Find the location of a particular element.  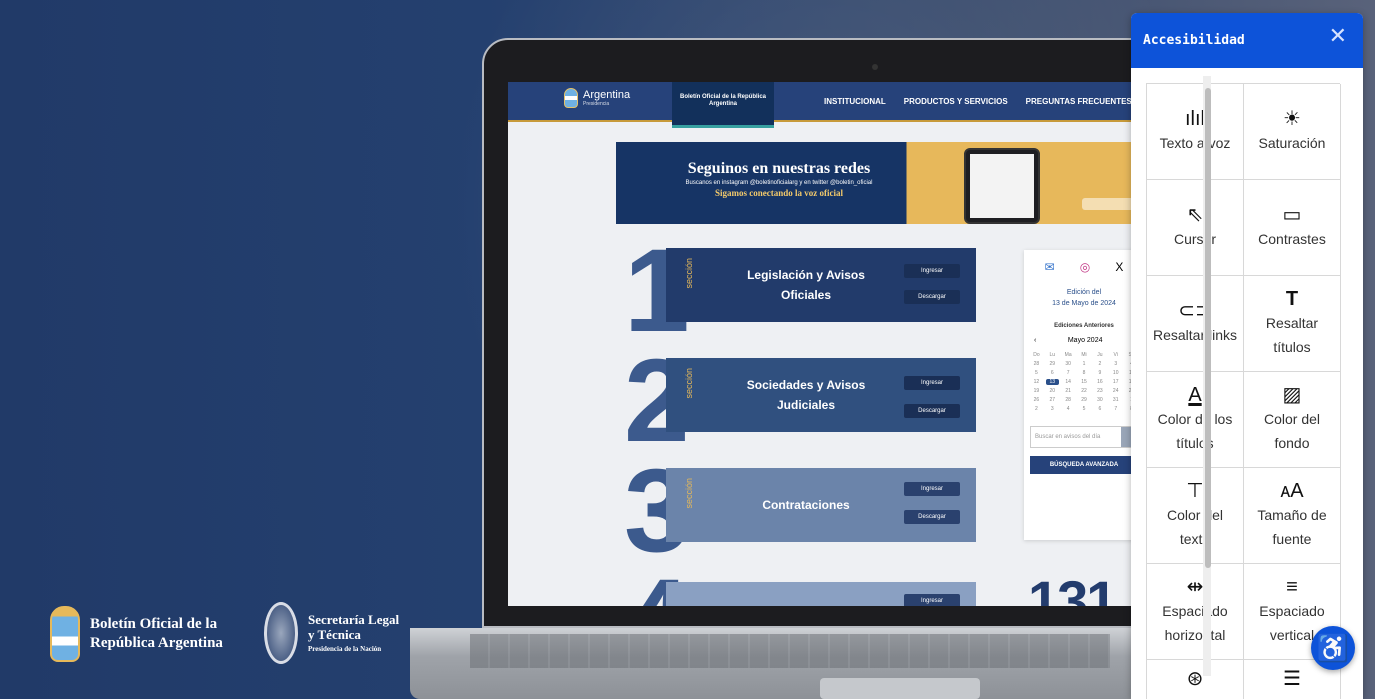

secretaria-line-1: Secretaría Legal is located at coordinates (354, 620).